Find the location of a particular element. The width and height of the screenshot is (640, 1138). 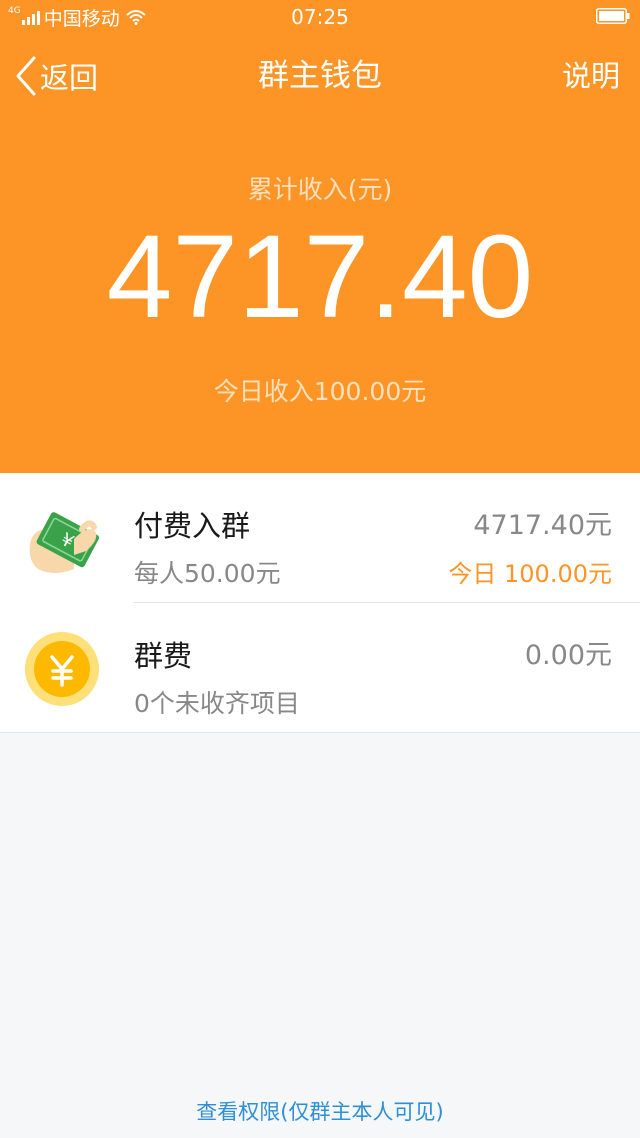

item-amount: 0.00元 is located at coordinates (568, 655).